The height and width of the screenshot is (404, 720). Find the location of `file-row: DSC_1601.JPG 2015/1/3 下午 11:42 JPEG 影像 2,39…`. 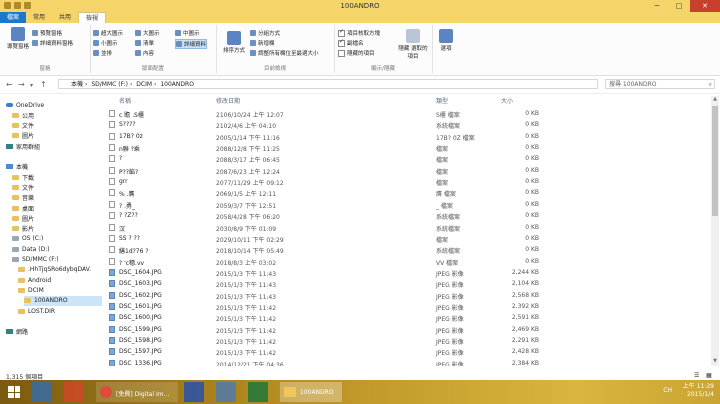

file-row: DSC_1601.JPG 2015/1/3 下午 11:42 JPEG 影像 2,39… is located at coordinates (408, 306).